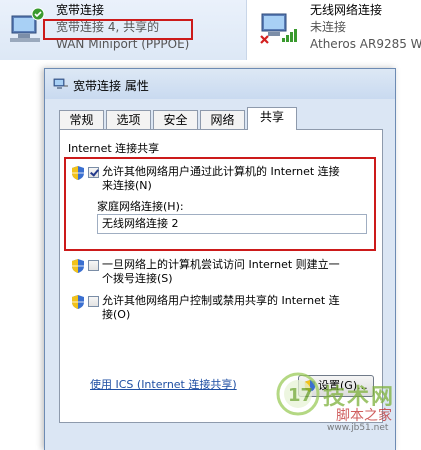 The height and width of the screenshot is (450, 421). I want to click on dial-on-demand-checkbox, so click(93, 265).